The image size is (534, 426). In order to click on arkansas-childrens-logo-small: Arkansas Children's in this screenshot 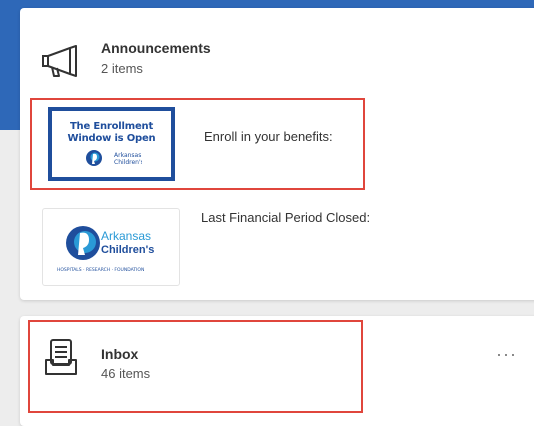, I will do `click(113, 158)`.